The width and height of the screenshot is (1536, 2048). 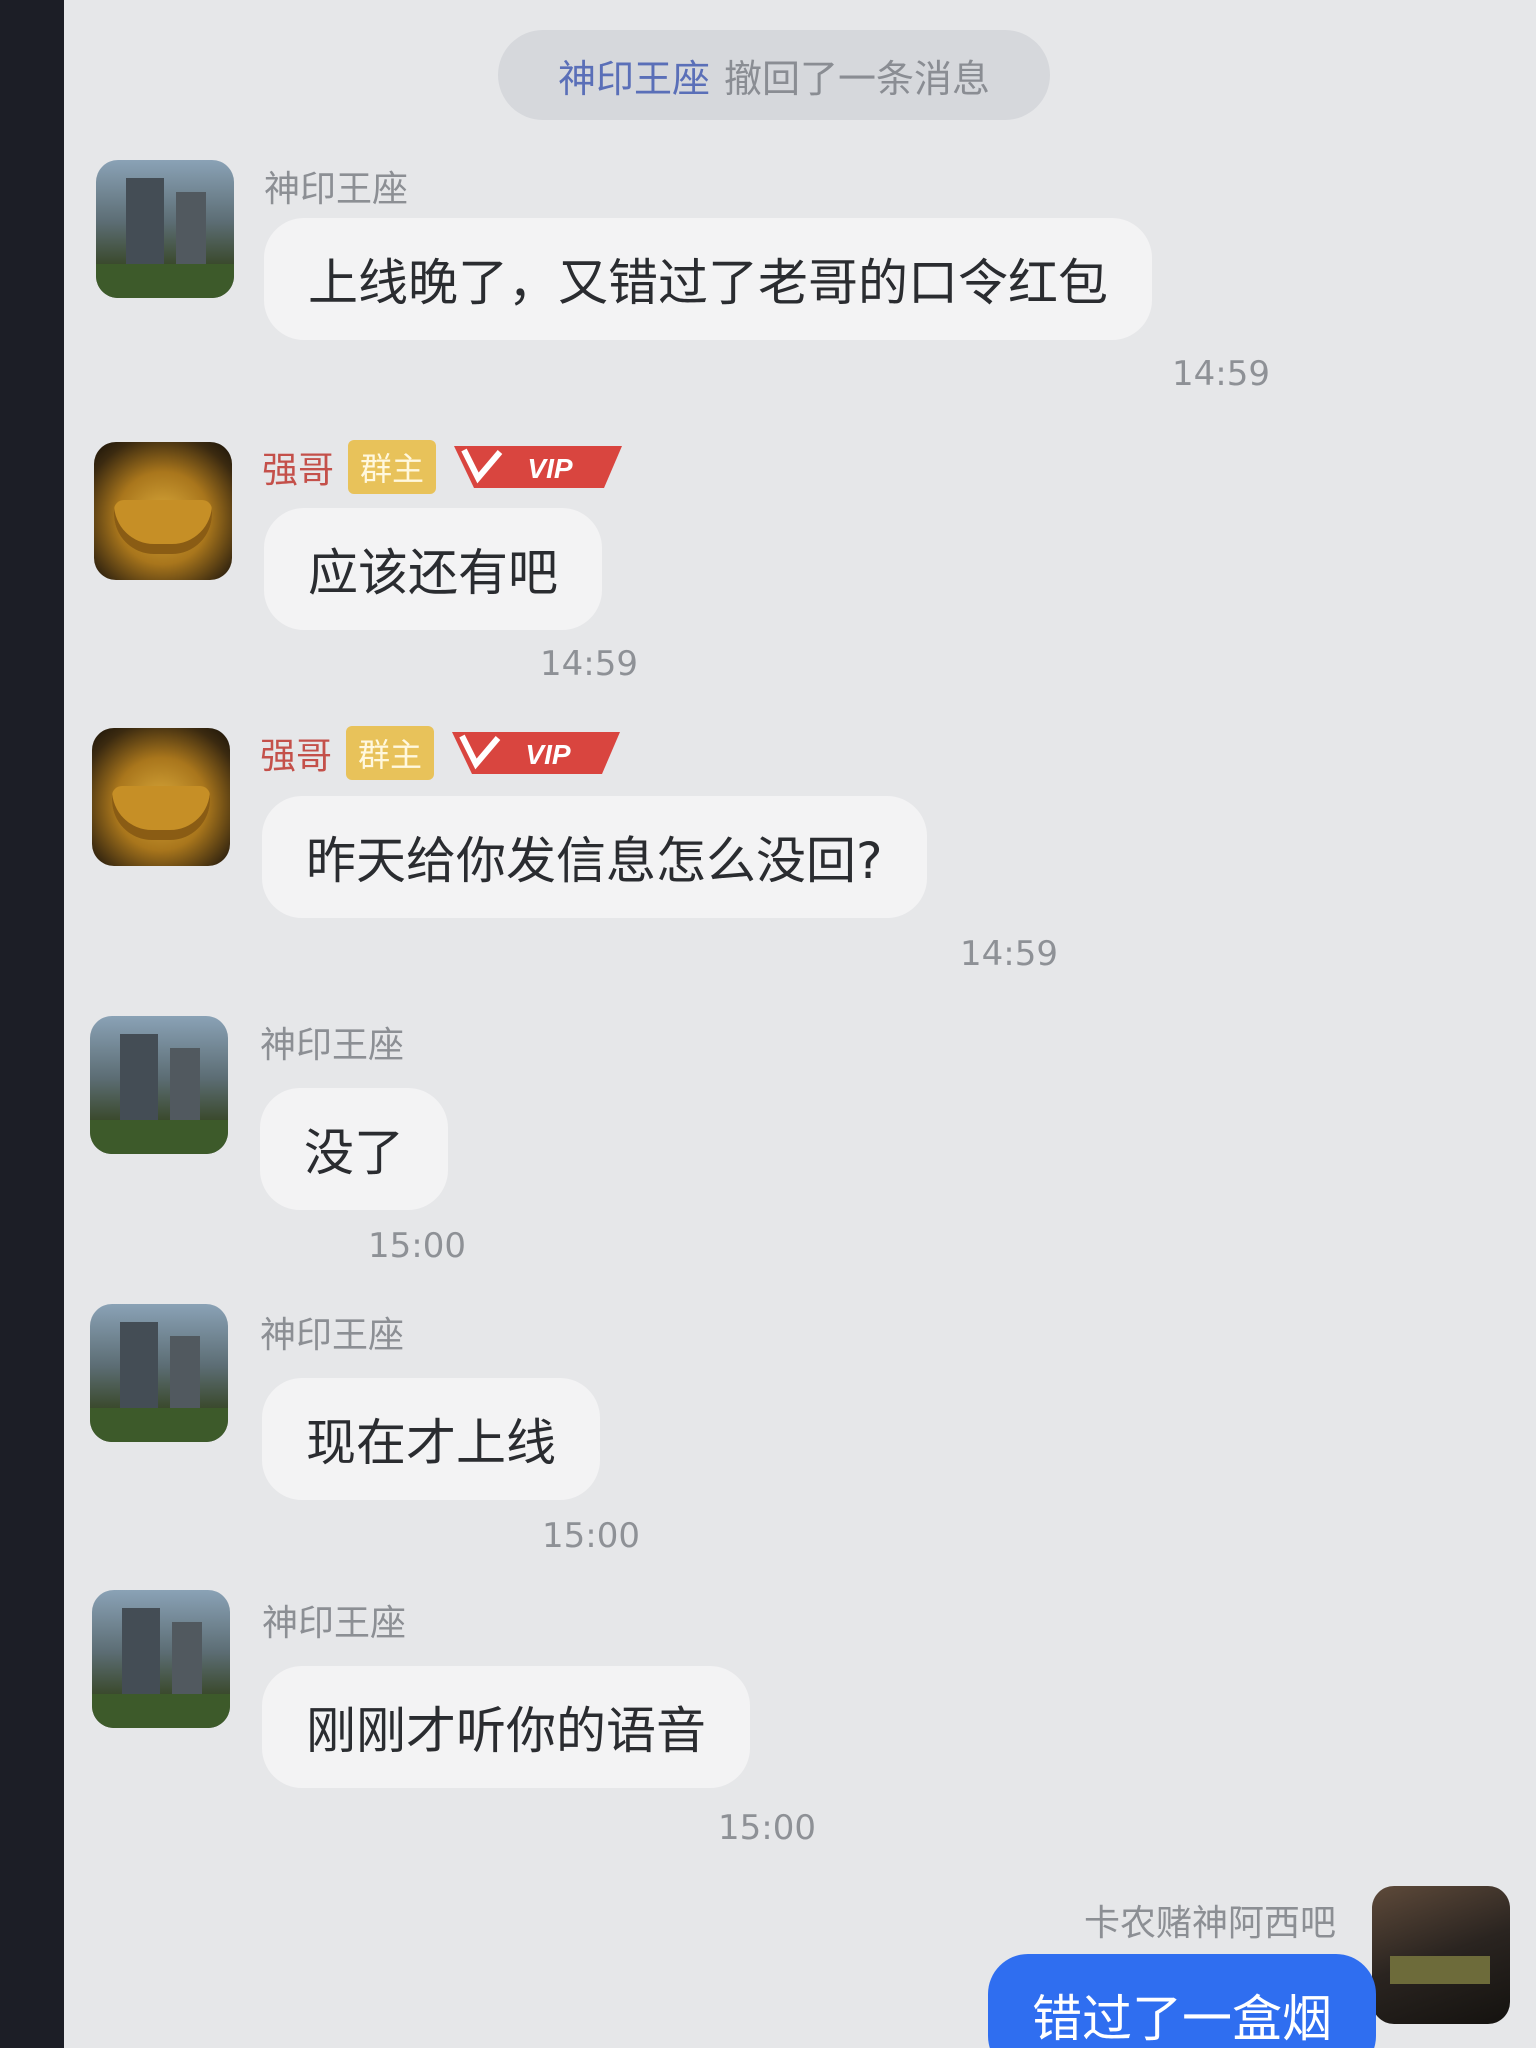 I want to click on dark-avatar, so click(x=1441, y=1955).